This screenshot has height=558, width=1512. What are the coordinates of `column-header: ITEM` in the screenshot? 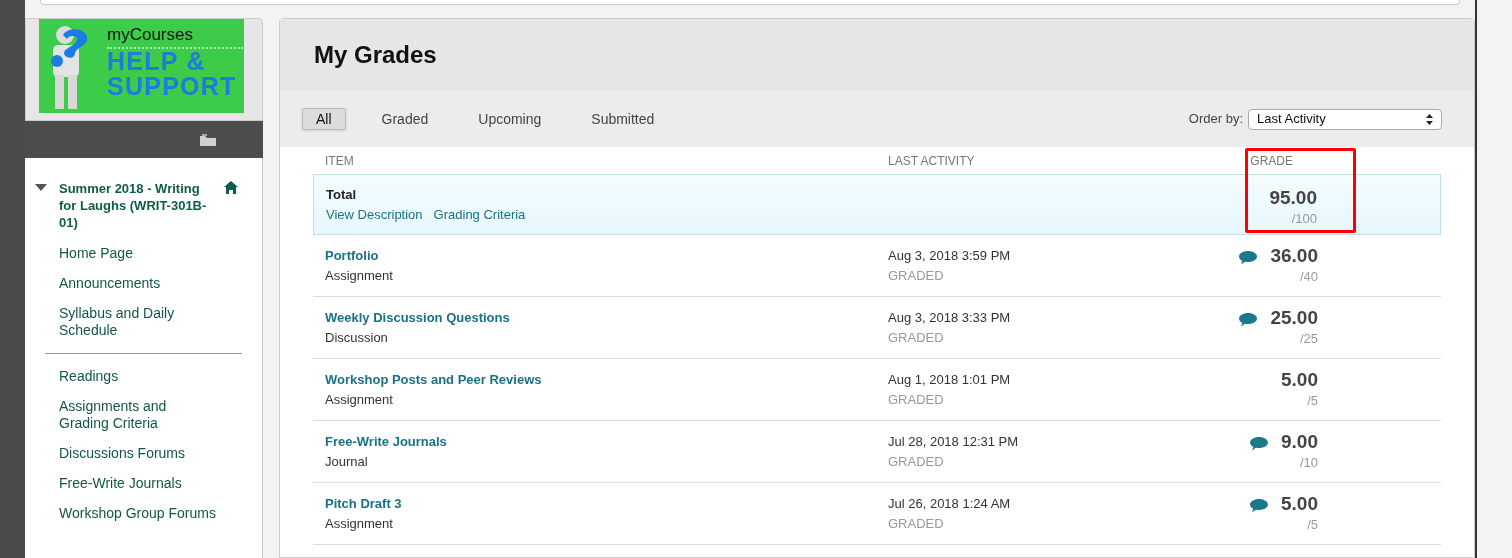 It's located at (340, 161).